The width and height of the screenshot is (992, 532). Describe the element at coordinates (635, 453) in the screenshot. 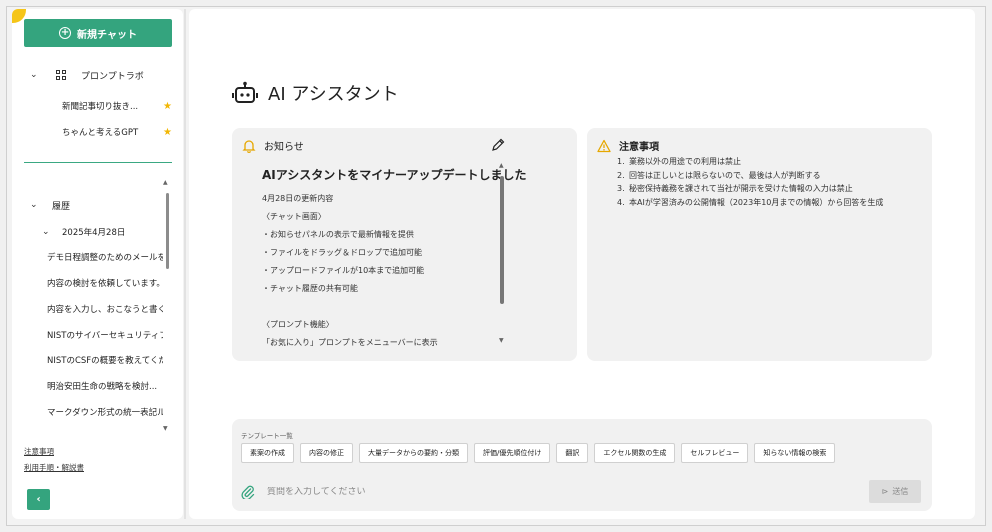

I see `template-chip: エクセル関数の生成` at that location.